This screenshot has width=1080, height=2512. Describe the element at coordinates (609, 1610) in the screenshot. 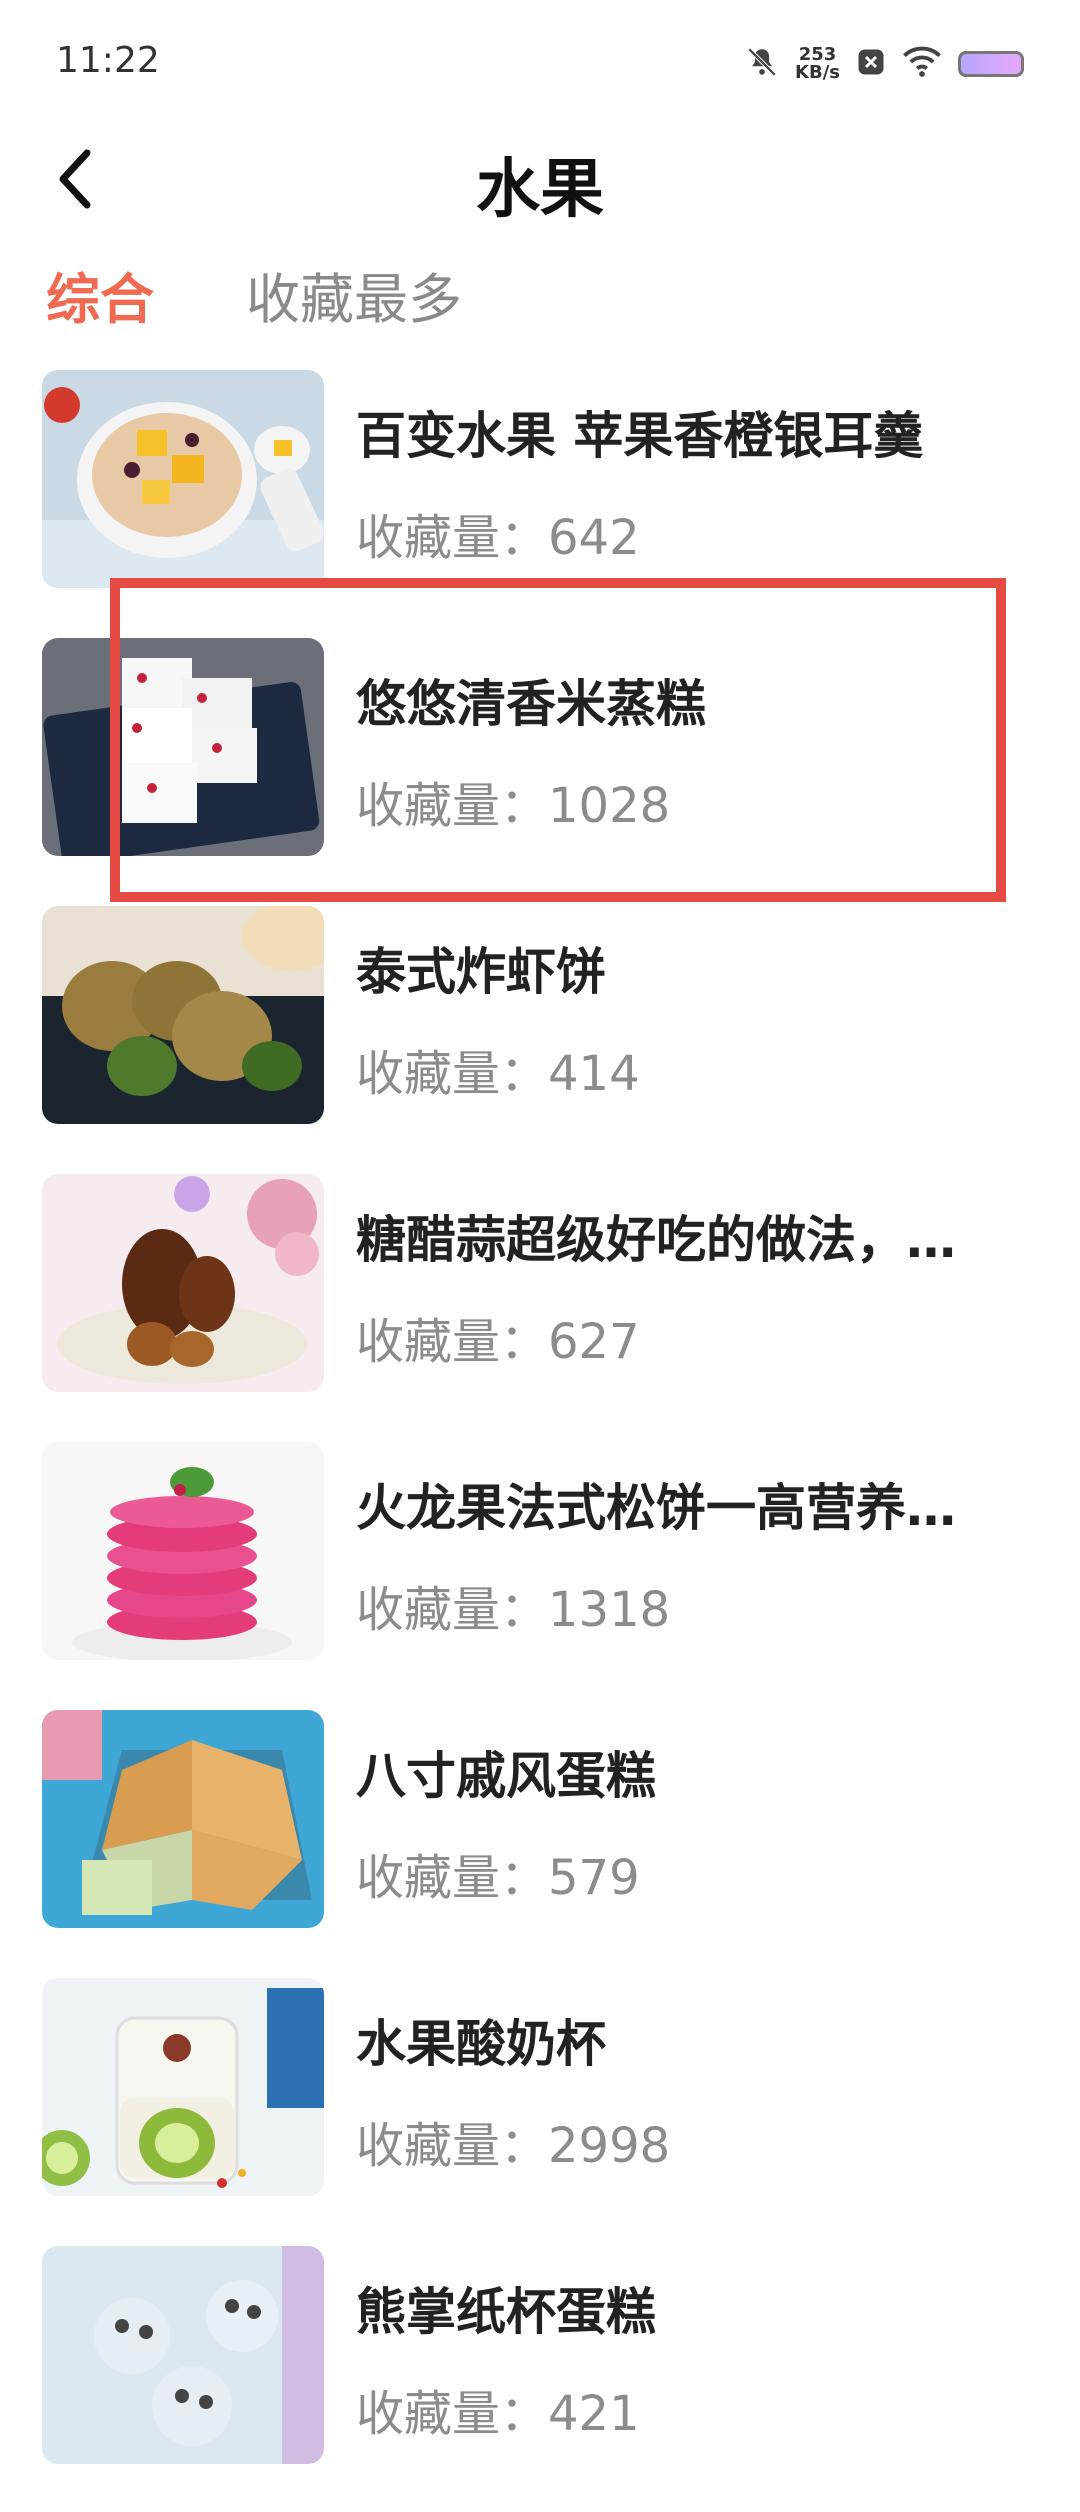

I see `favorite-value: 1318` at that location.